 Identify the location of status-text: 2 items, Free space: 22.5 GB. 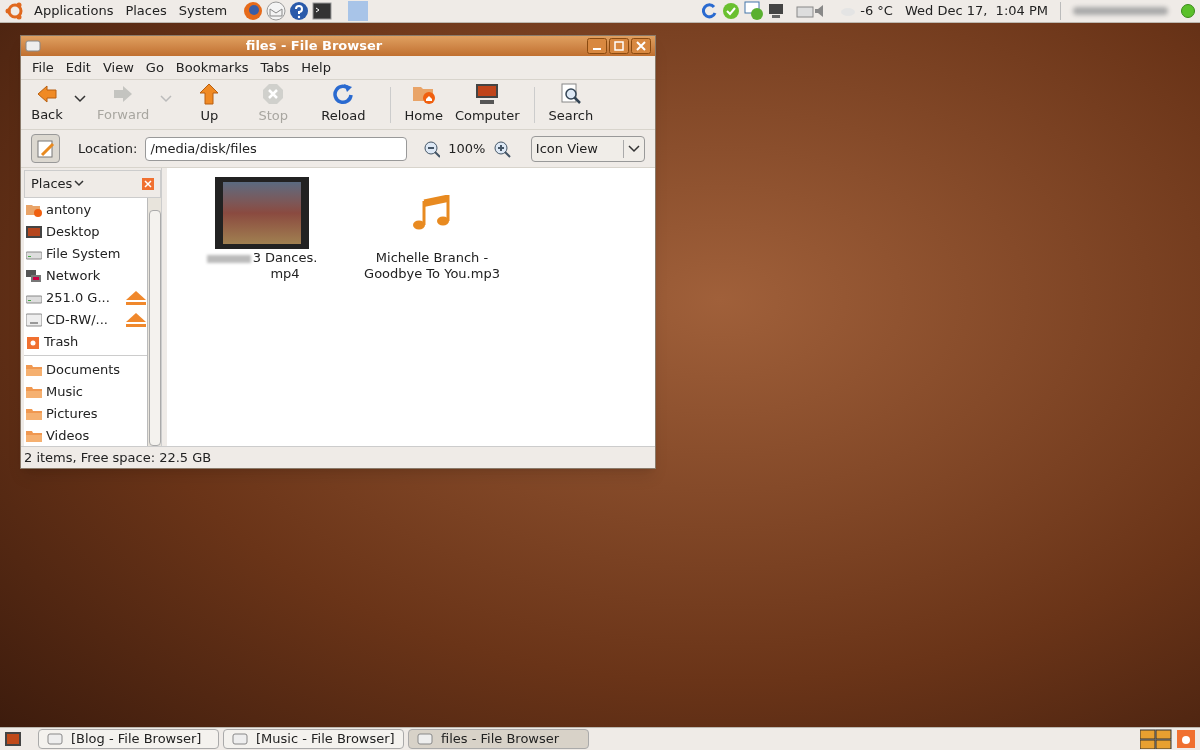
(118, 457).